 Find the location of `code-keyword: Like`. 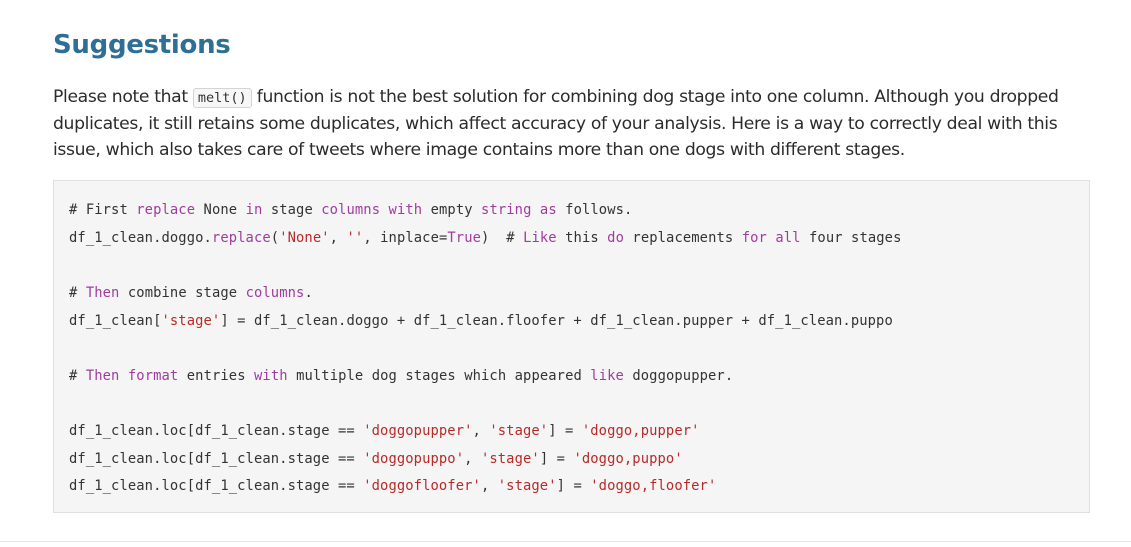

code-keyword: Like is located at coordinates (540, 238).